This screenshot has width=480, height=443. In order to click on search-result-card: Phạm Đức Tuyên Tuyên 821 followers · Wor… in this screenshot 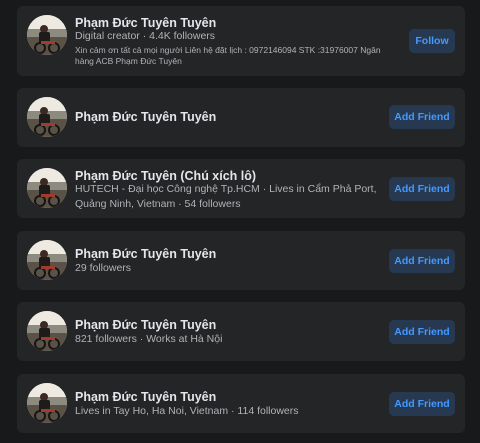, I will do `click(241, 331)`.